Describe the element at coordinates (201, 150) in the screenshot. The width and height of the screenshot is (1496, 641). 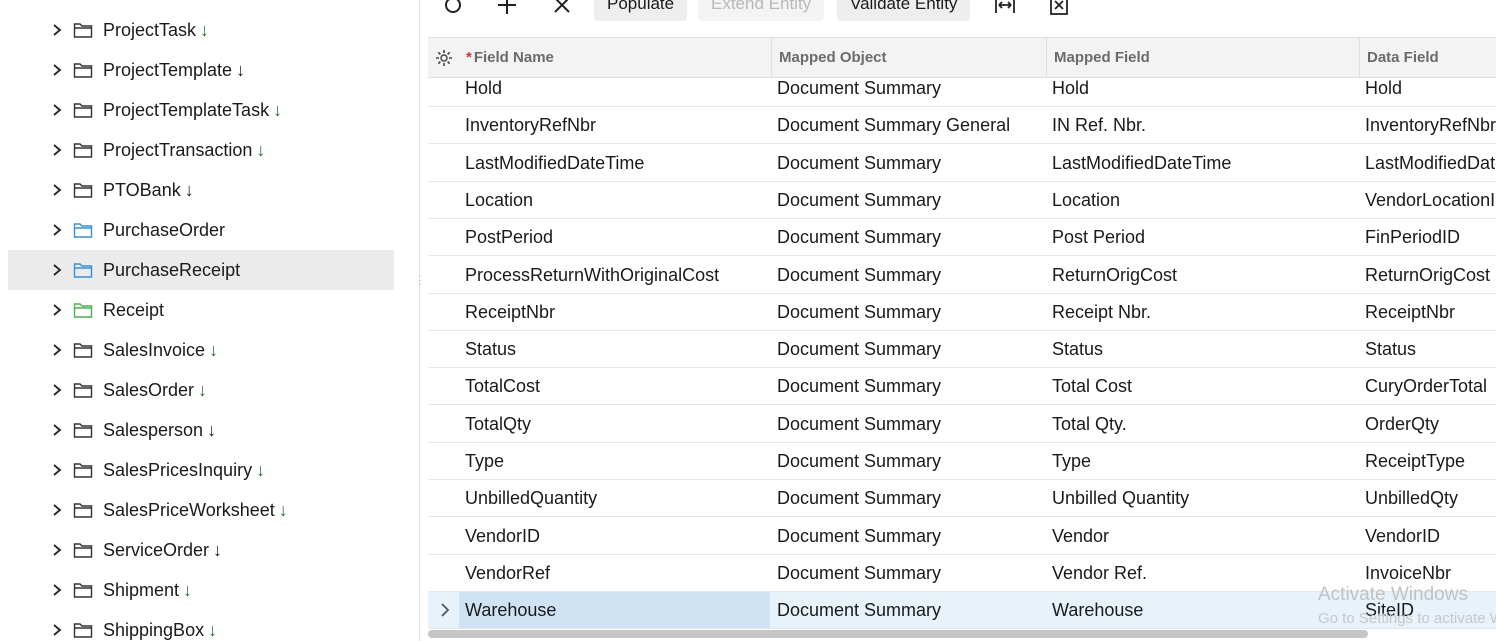
I see `tree-item: ProjectTransaction ↓` at that location.